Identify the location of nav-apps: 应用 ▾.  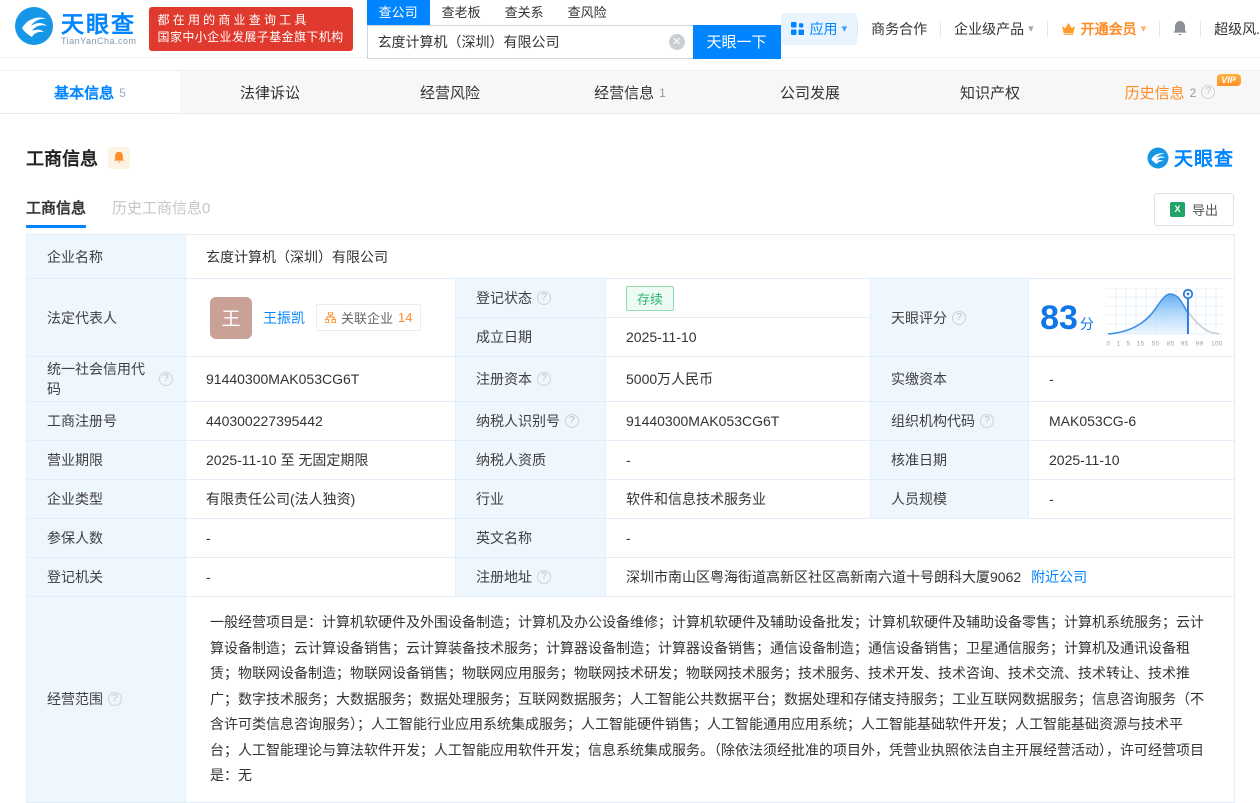
(819, 28).